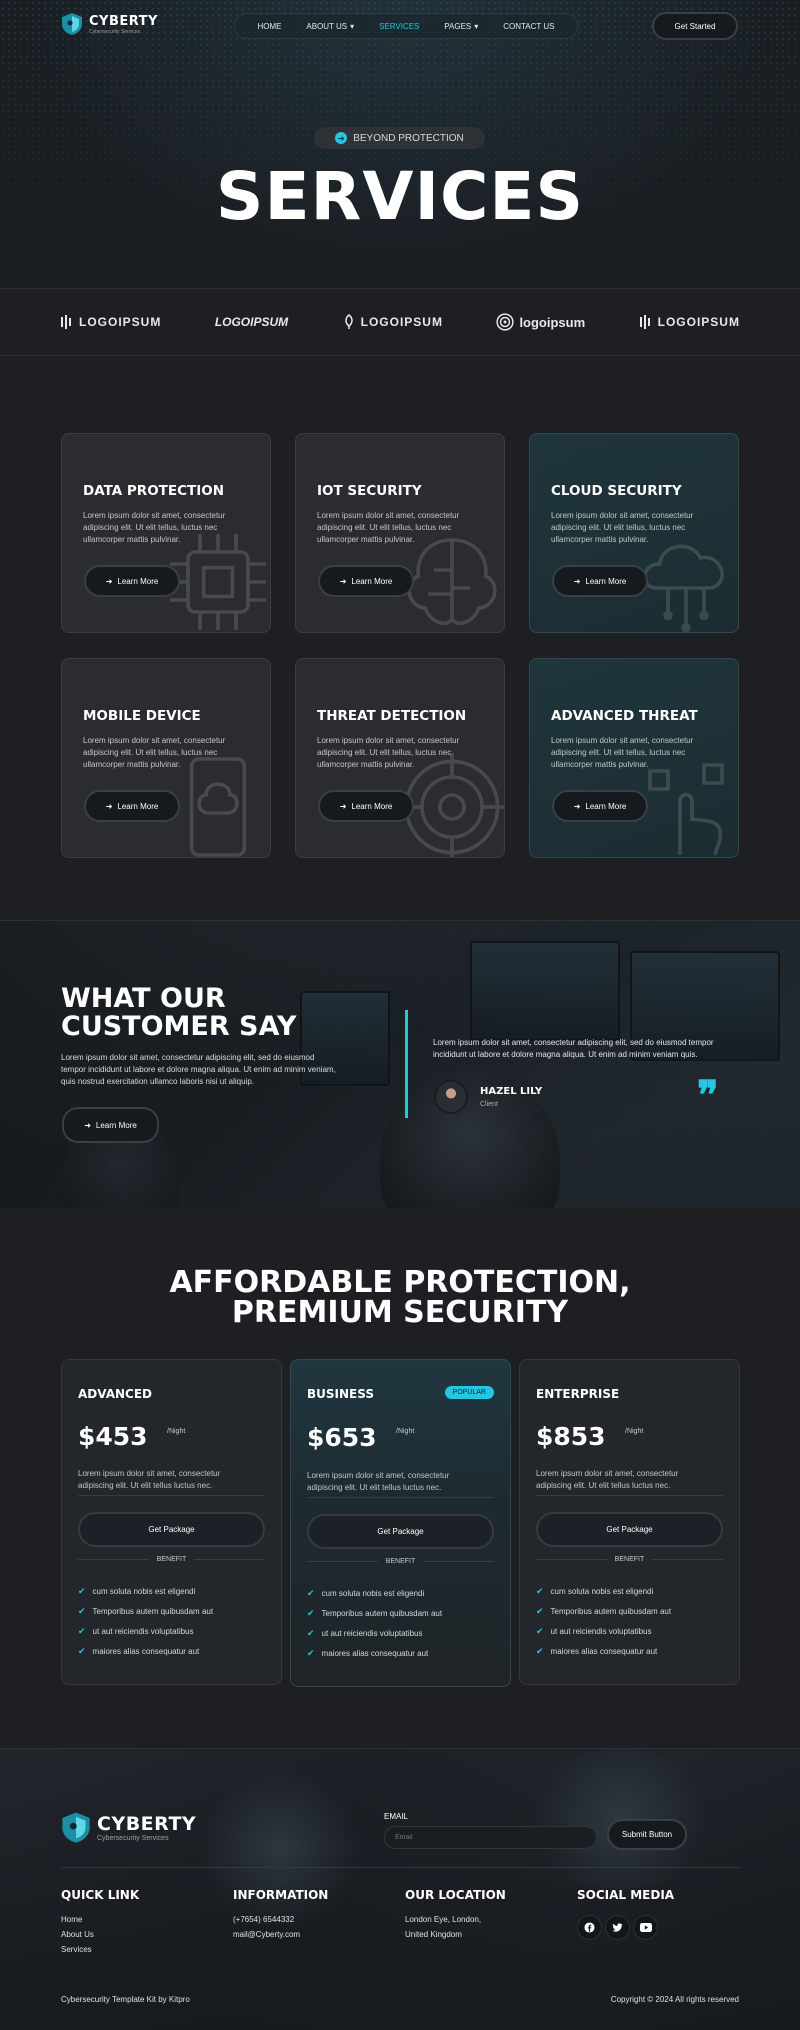 The image size is (800, 2030). I want to click on hero-pill-text: BEYOND PROTECTION, so click(408, 138).